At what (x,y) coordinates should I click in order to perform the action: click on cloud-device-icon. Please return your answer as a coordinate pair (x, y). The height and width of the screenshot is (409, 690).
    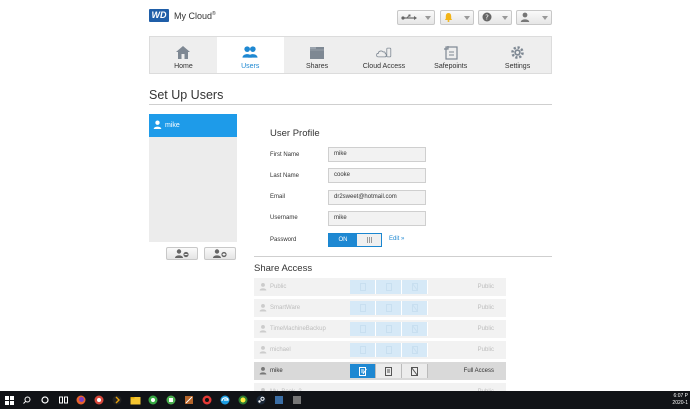
    Looking at the image, I should click on (384, 52).